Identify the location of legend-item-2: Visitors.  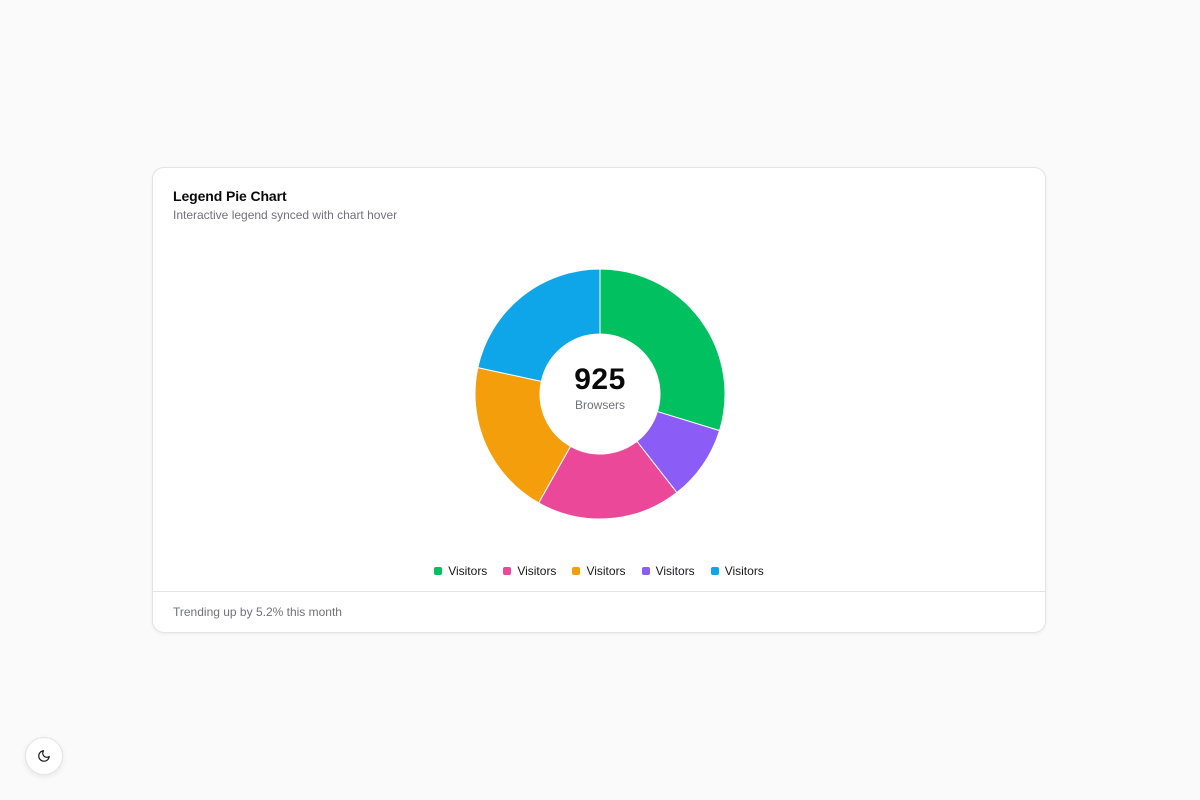
(668, 571).